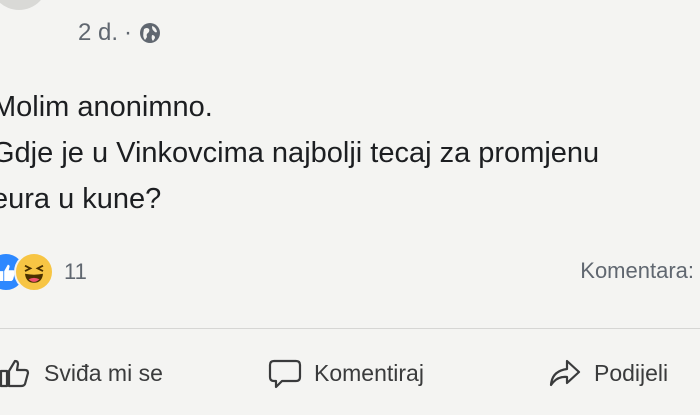 The image size is (700, 415). What do you see at coordinates (98, 33) in the screenshot?
I see `post-timestamp: 2 d.` at bounding box center [98, 33].